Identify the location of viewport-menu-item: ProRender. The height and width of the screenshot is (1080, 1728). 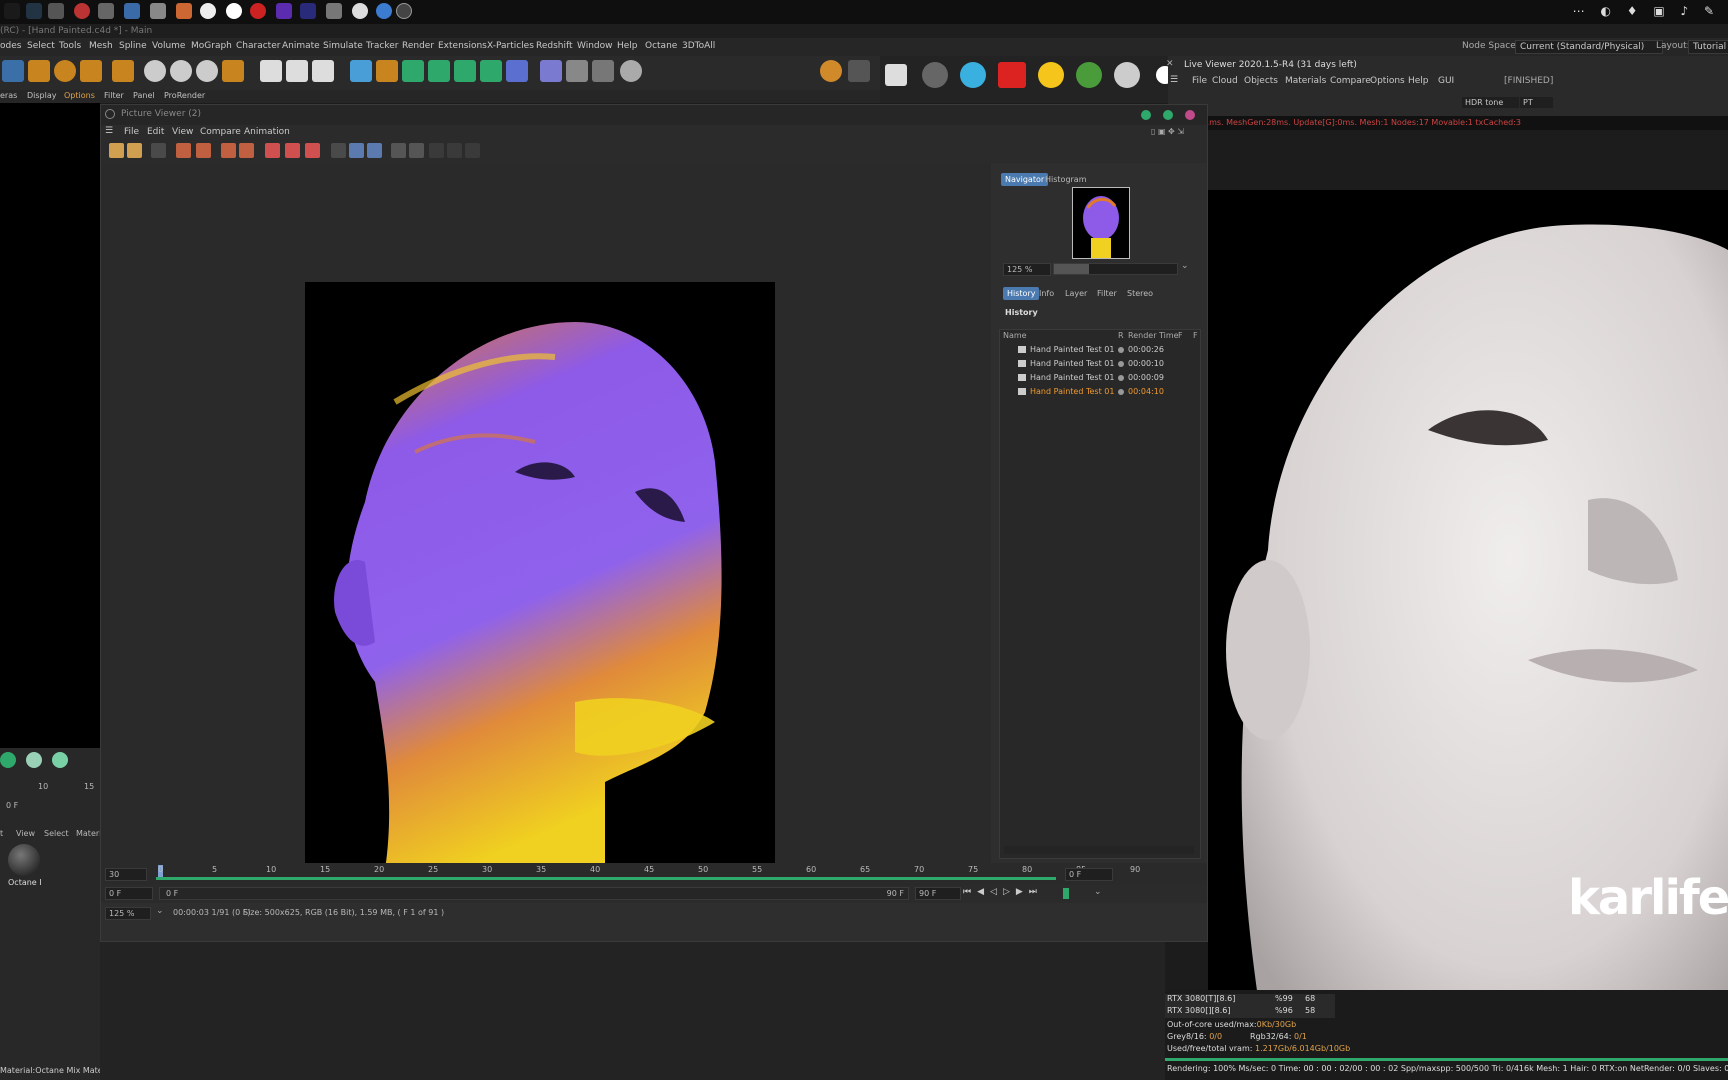
(184, 95).